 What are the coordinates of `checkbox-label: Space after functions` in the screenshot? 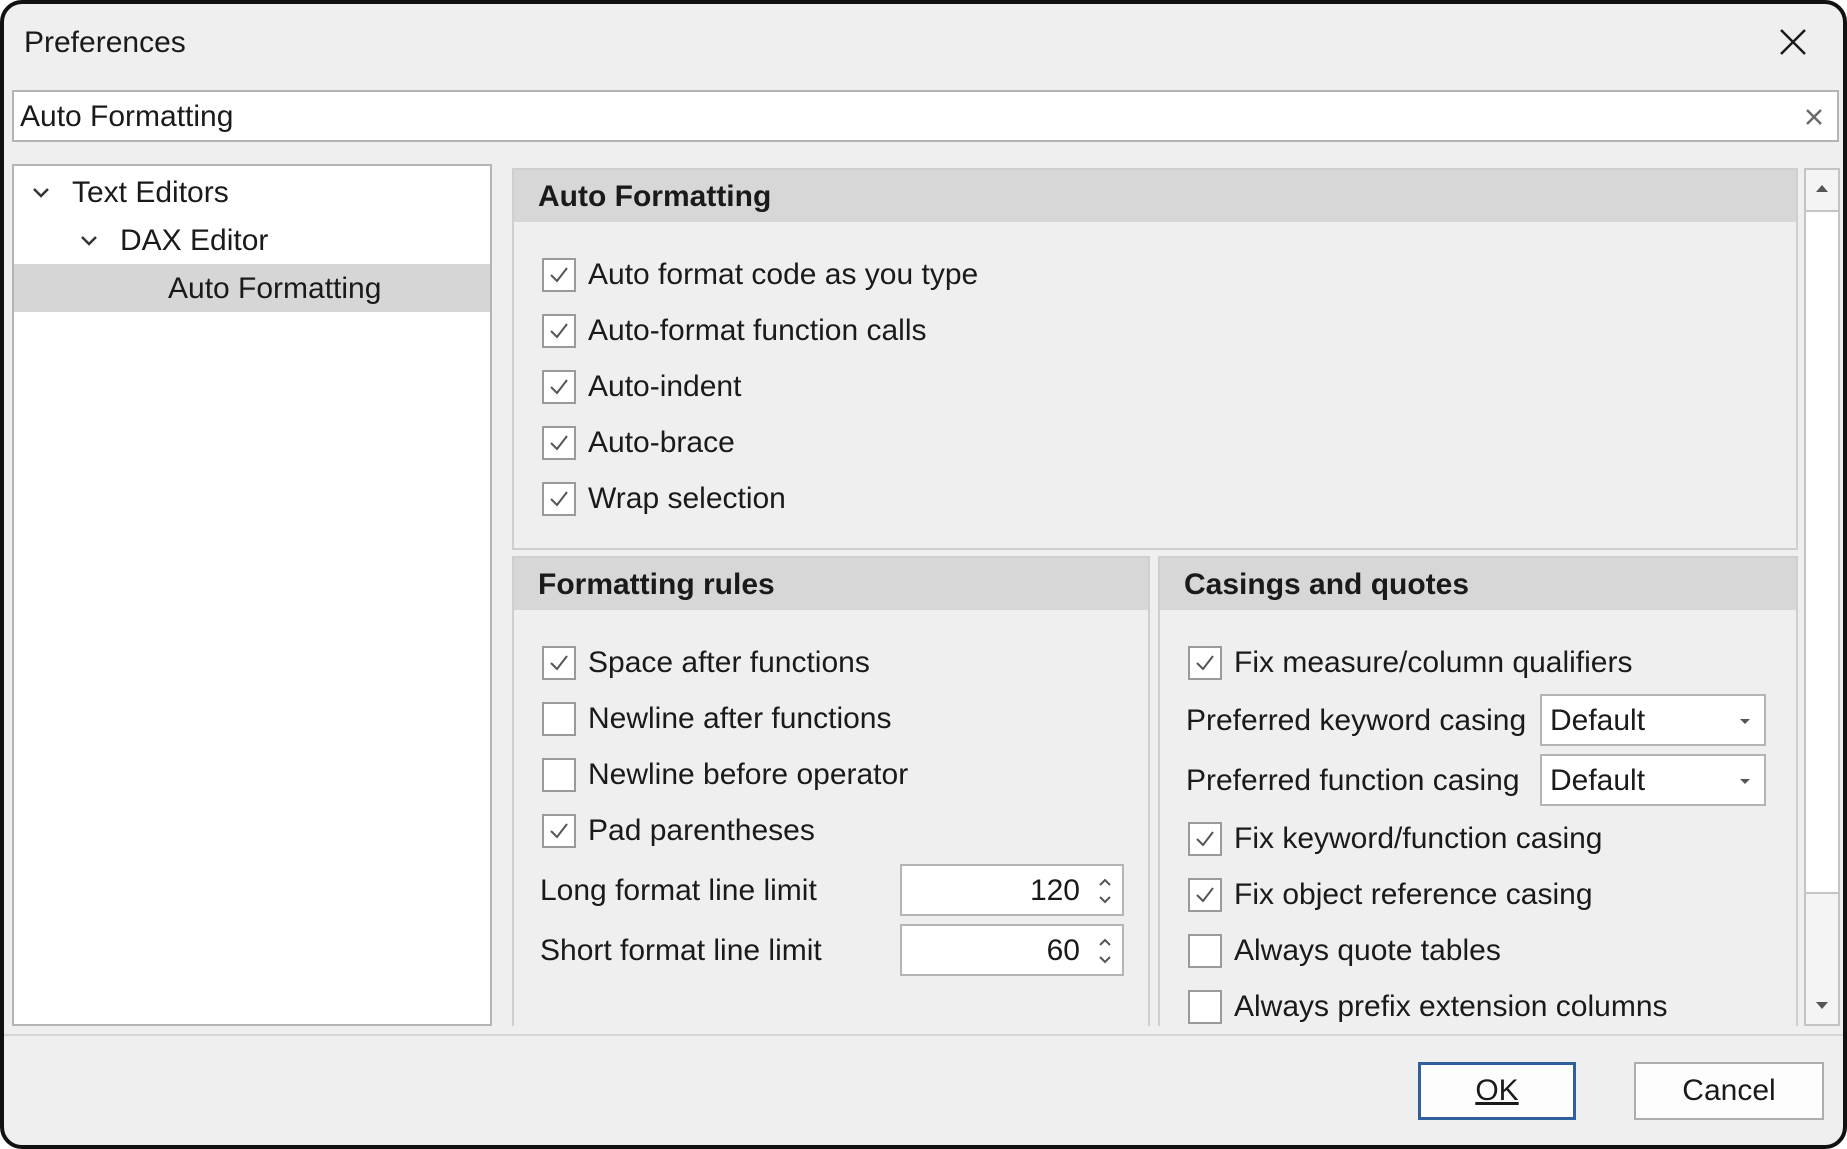 It's located at (729, 662).